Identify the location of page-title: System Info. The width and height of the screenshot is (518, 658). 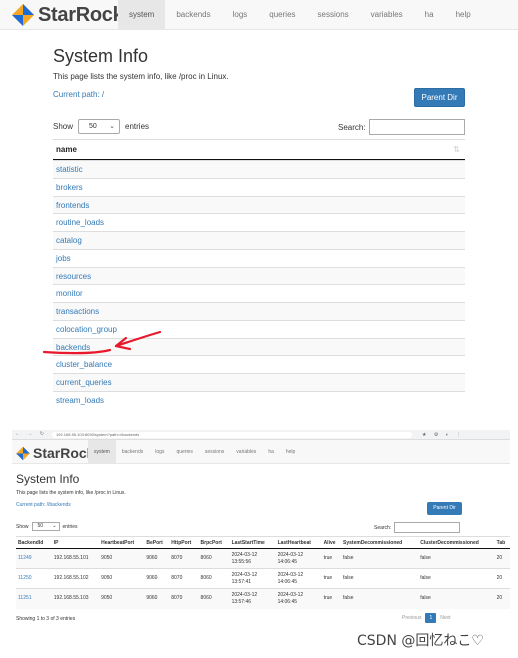
(101, 56).